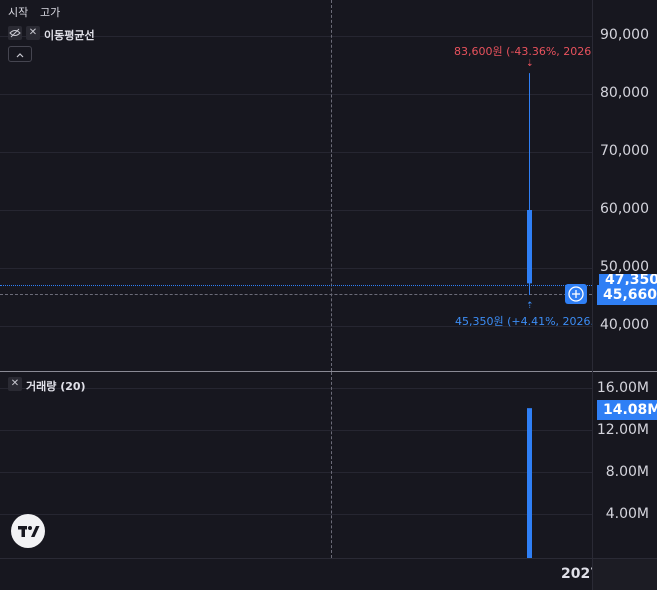 The width and height of the screenshot is (657, 590). I want to click on volume-axis: 16.00M 12.00M 8.00M 4.00M 14.08M, so click(624, 465).